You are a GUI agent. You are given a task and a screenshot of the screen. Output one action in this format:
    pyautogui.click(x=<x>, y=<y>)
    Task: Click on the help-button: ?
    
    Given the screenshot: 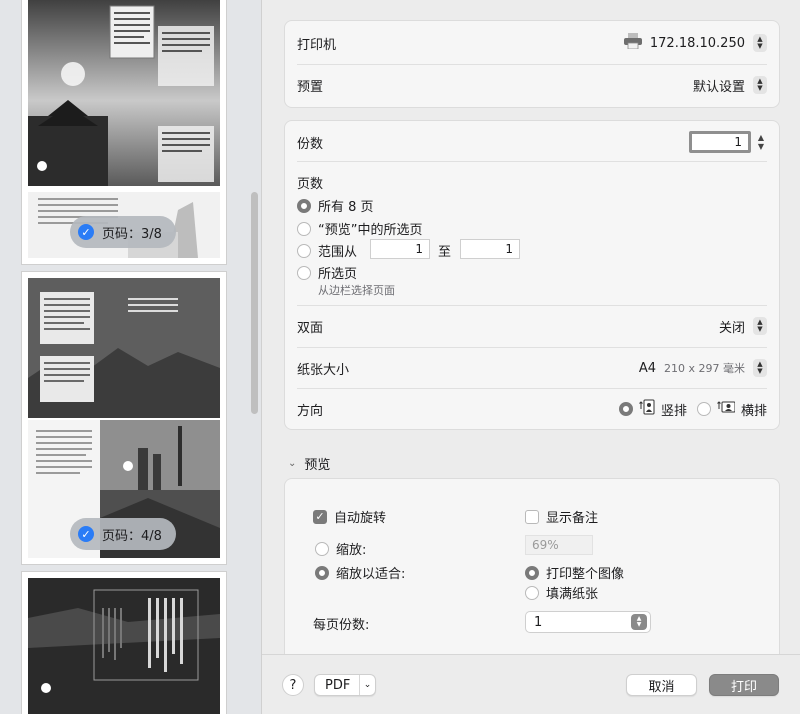 What is the action you would take?
    pyautogui.click(x=293, y=685)
    